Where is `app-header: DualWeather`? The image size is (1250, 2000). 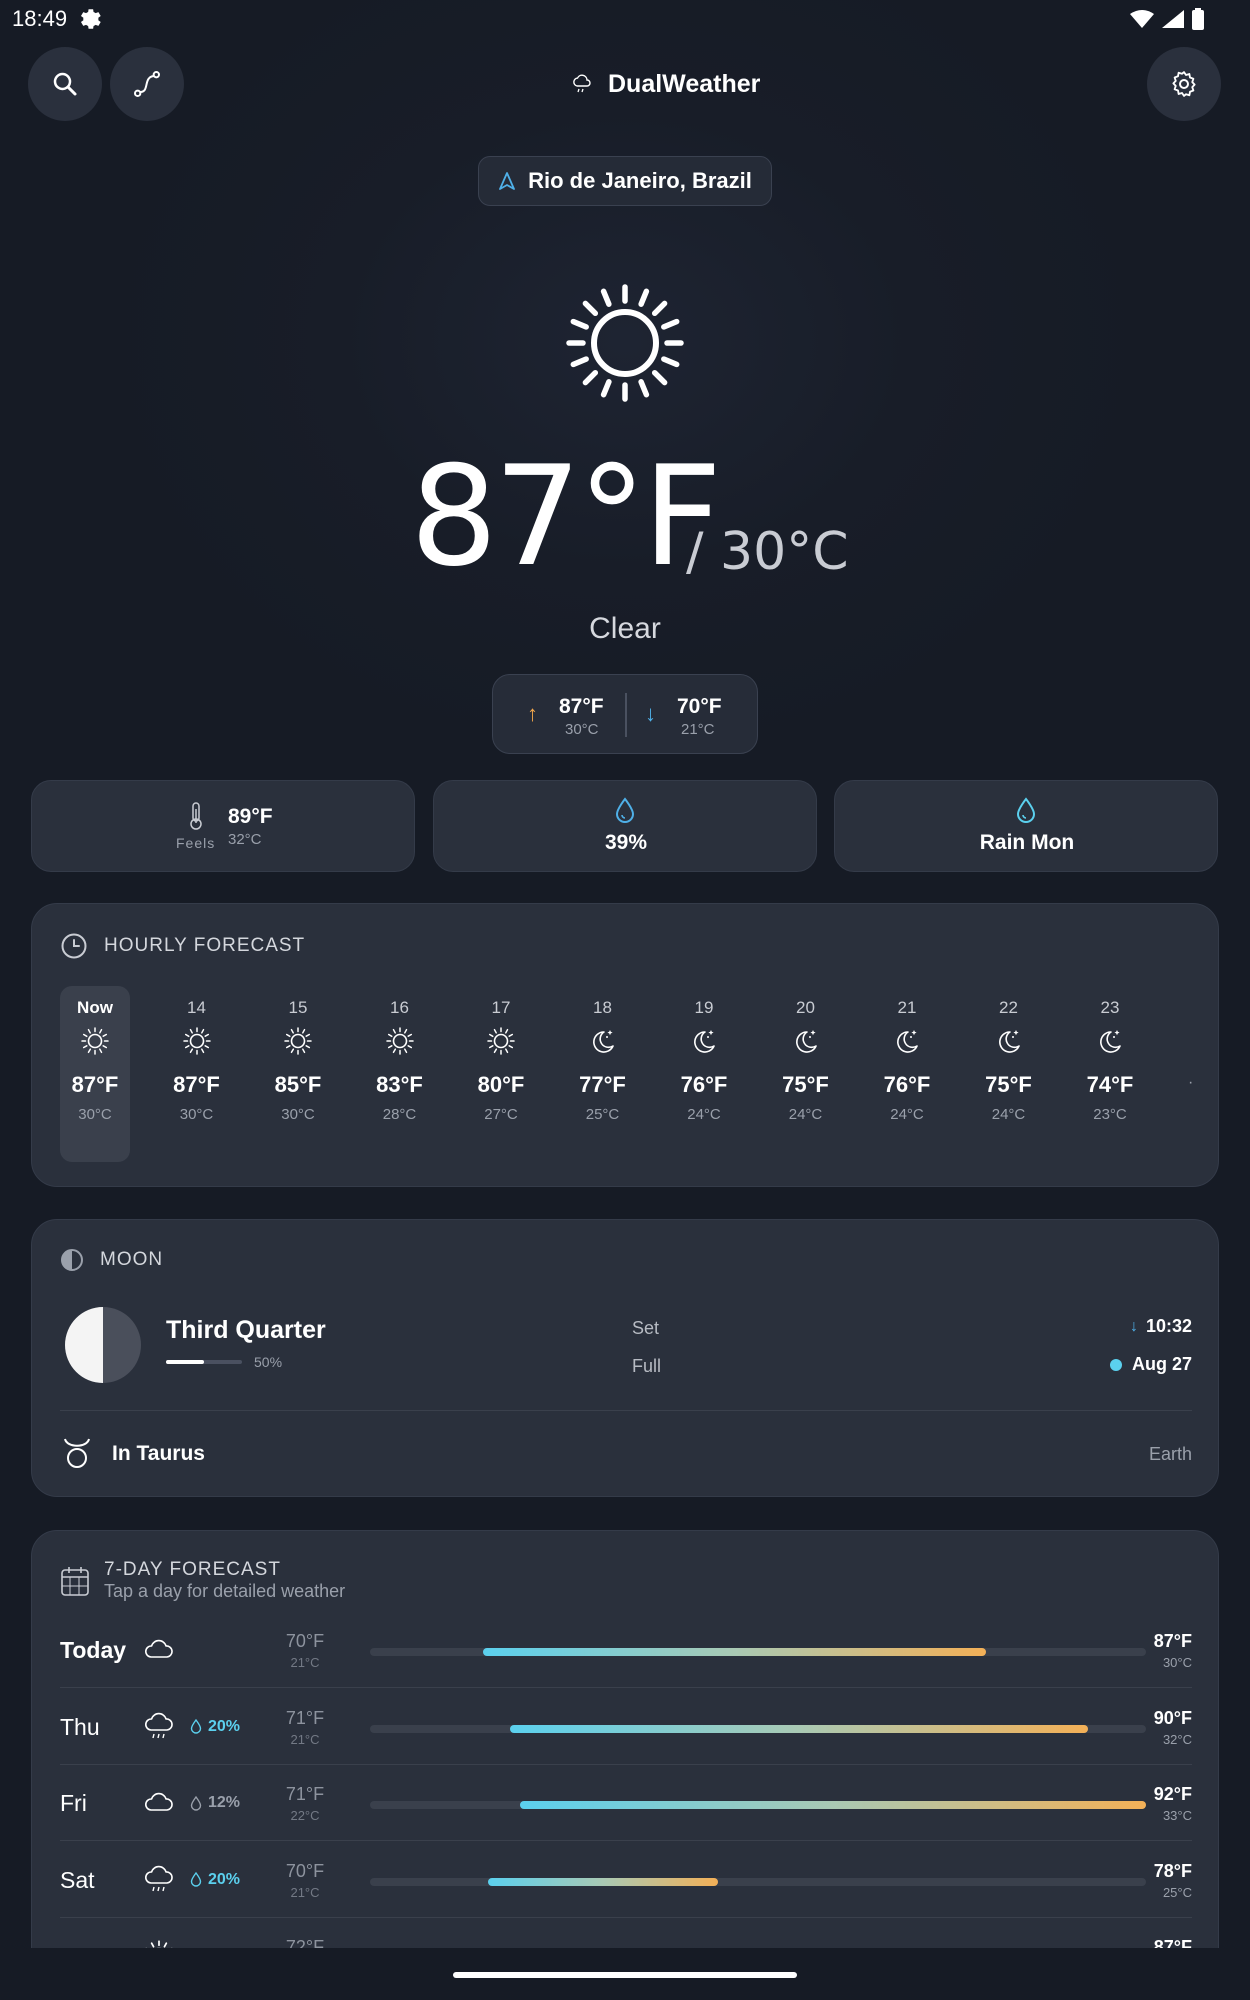 app-header: DualWeather is located at coordinates (665, 84).